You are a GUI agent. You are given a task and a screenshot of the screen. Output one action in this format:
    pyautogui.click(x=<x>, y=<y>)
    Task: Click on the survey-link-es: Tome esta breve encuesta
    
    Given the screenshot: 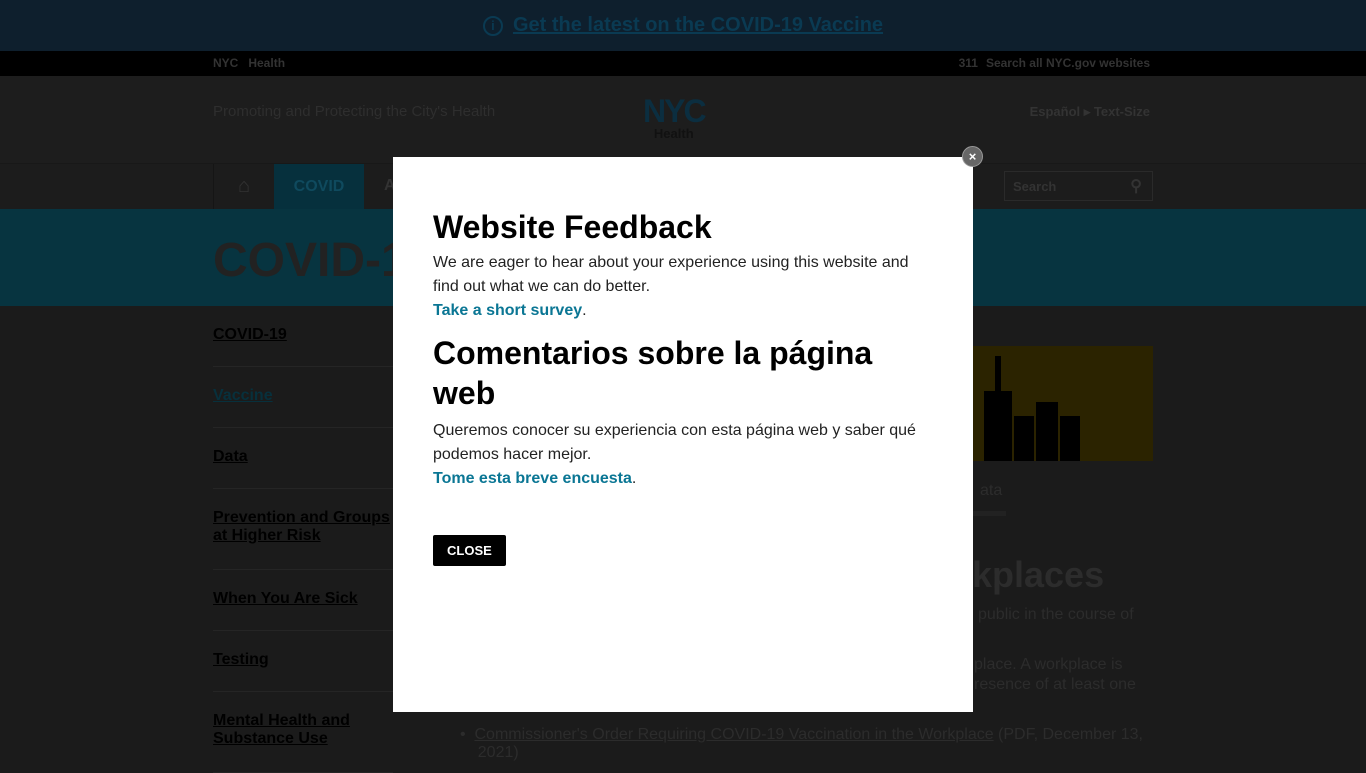 What is the action you would take?
    pyautogui.click(x=532, y=478)
    